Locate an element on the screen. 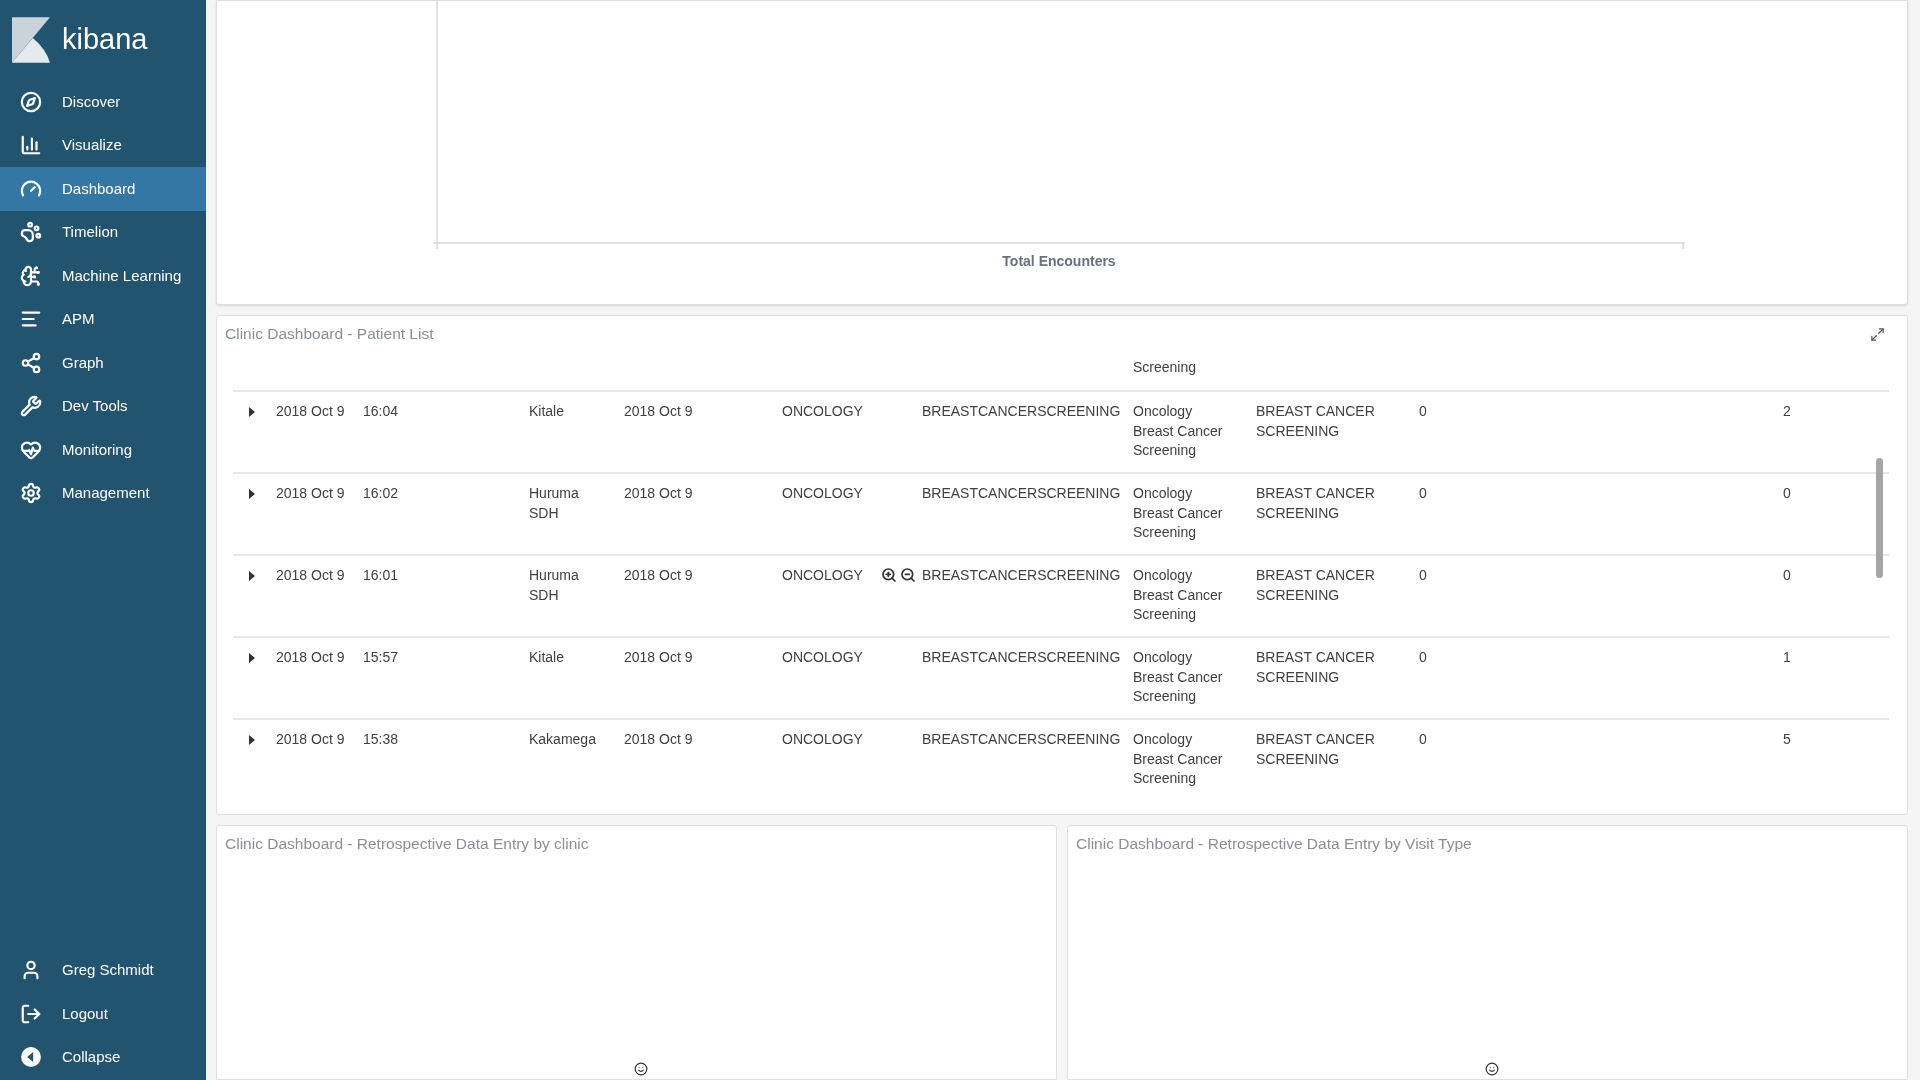  nav-item: Graph is located at coordinates (103, 363).